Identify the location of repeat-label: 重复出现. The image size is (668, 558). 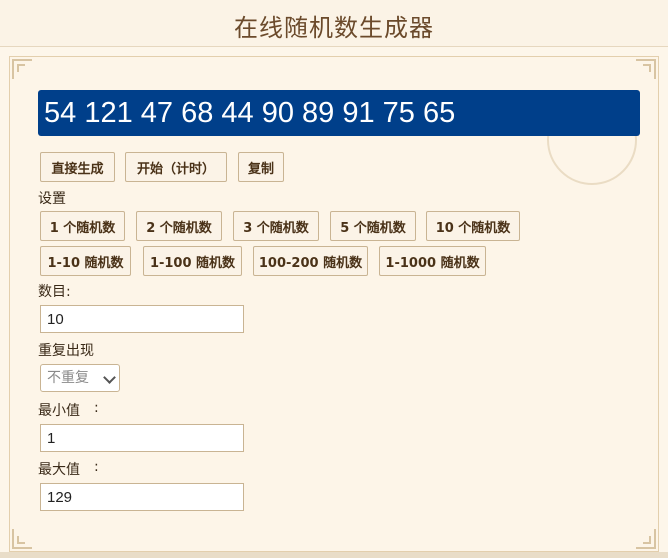
(66, 351).